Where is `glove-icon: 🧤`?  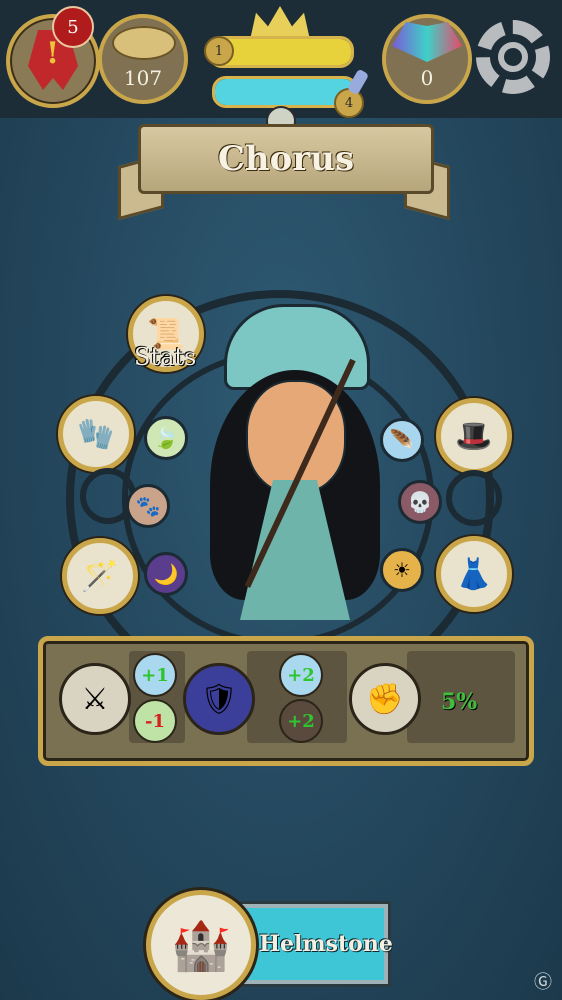 glove-icon: 🧤 is located at coordinates (96, 434).